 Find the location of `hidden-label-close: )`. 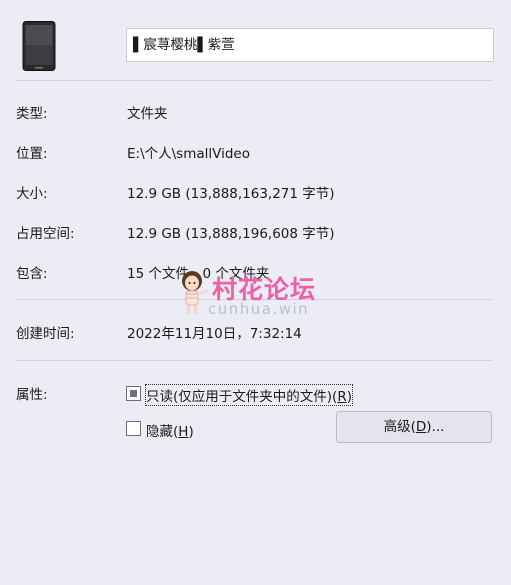

hidden-label-close: ) is located at coordinates (191, 432).